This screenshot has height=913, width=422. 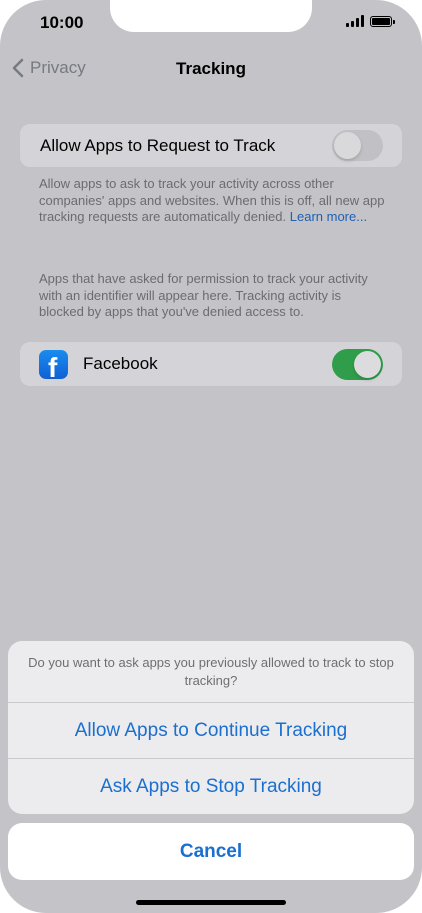 I want to click on app-row-facebook: Facebook, so click(x=211, y=364).